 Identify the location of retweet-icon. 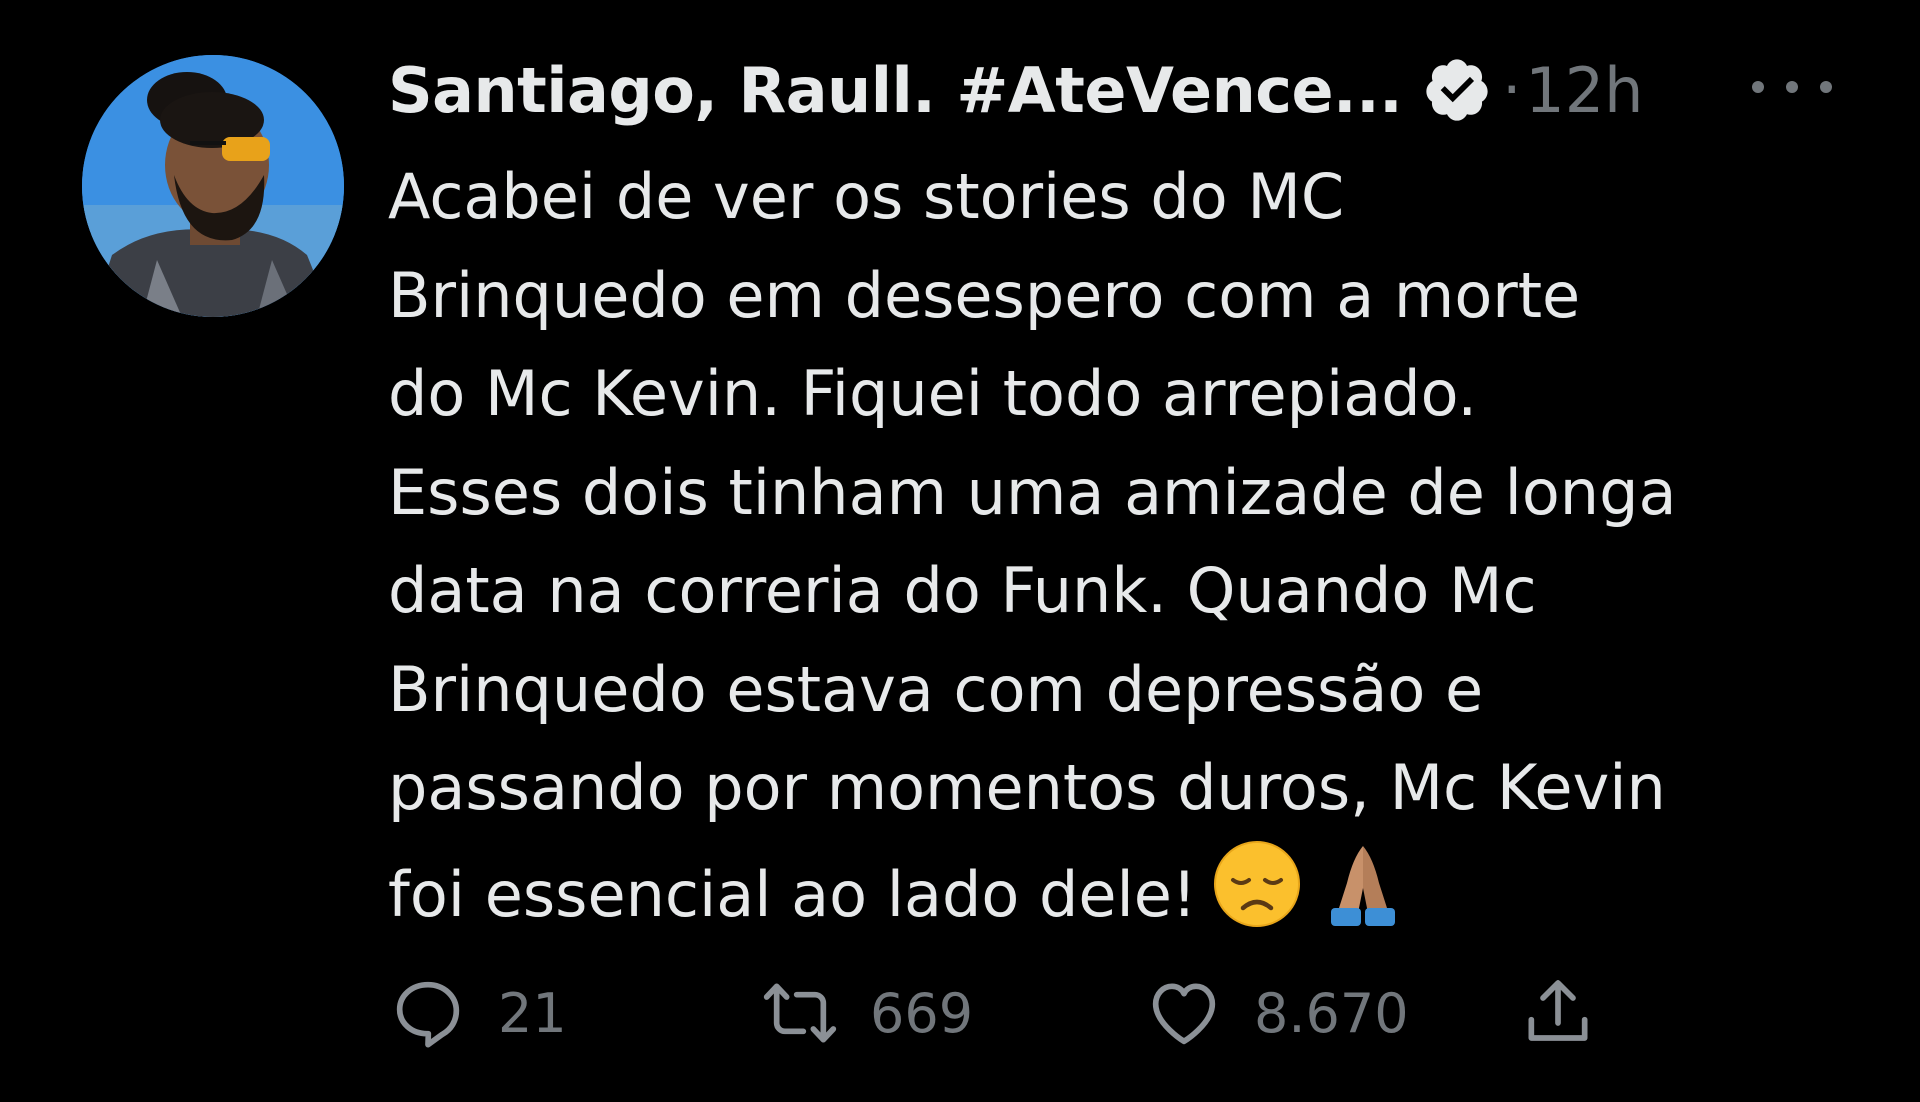
(800, 1013).